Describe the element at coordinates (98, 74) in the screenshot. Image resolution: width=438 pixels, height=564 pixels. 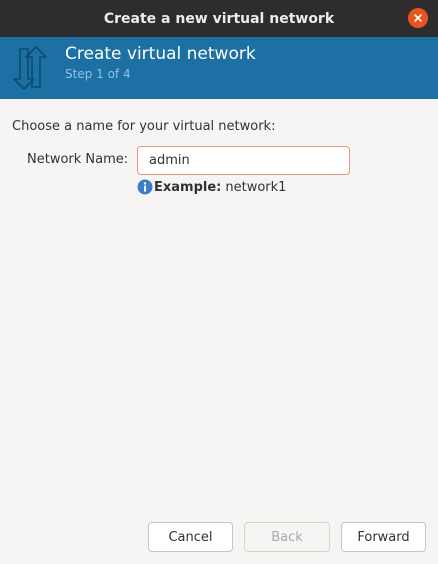
I see `wizard-step-indicator: Step 1 of 4` at that location.